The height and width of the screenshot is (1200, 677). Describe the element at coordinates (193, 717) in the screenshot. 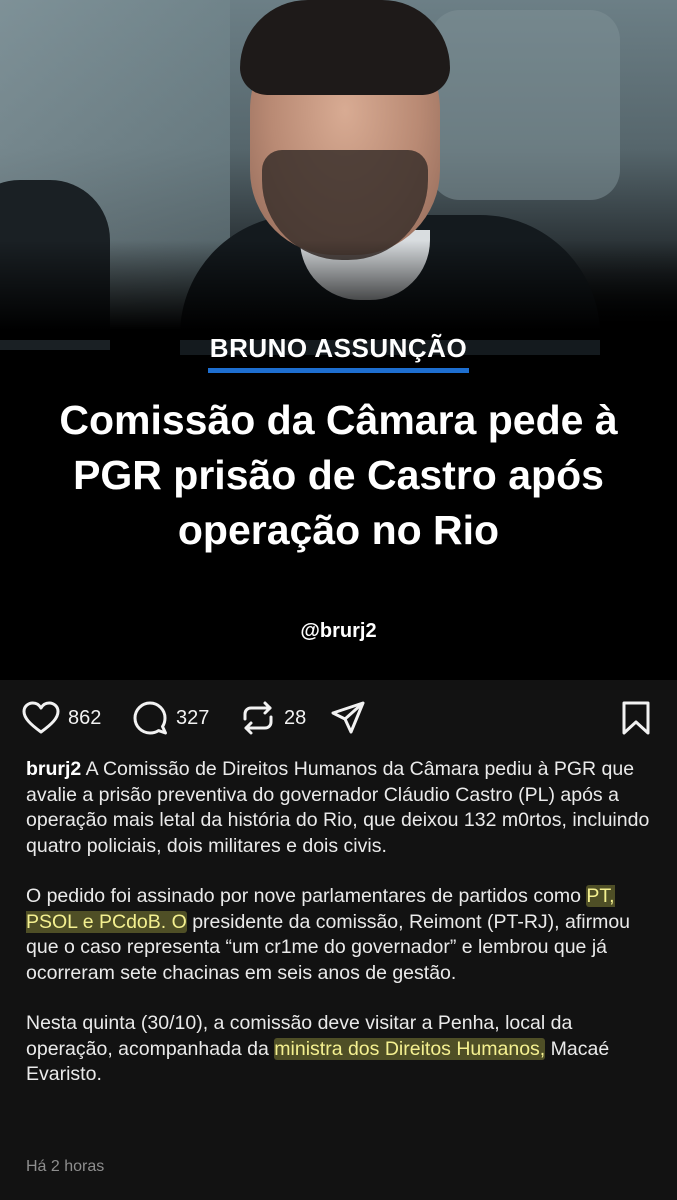

I see `comment-count: 327` at that location.